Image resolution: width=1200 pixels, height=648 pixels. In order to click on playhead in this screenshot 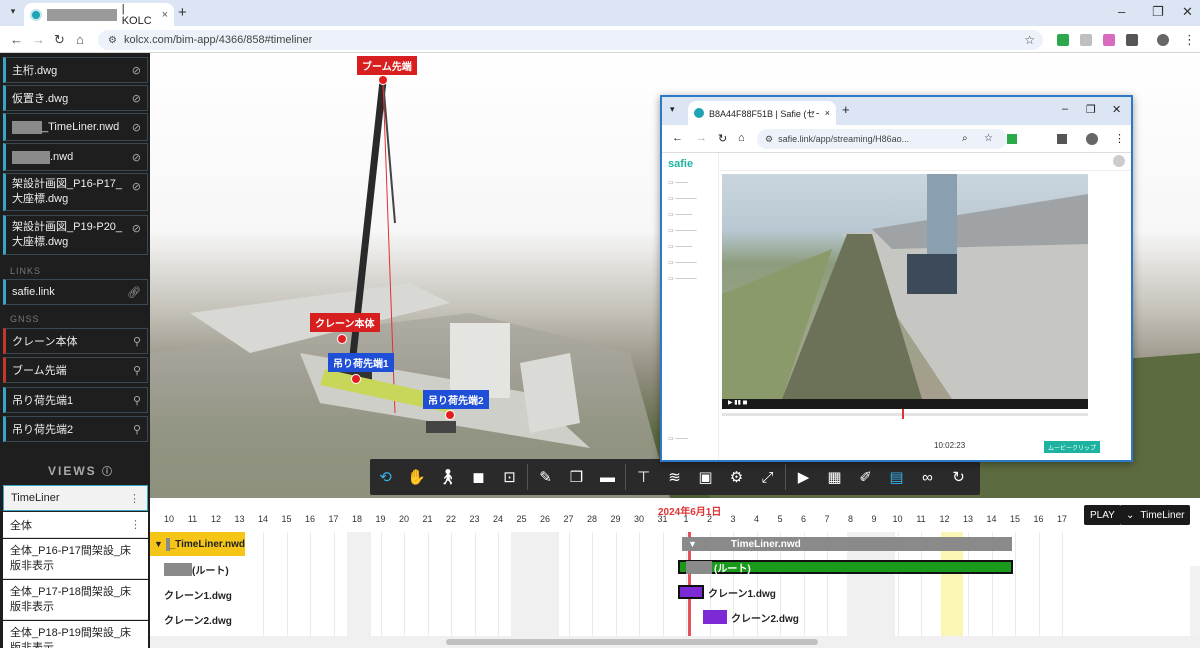, I will do `click(903, 414)`.